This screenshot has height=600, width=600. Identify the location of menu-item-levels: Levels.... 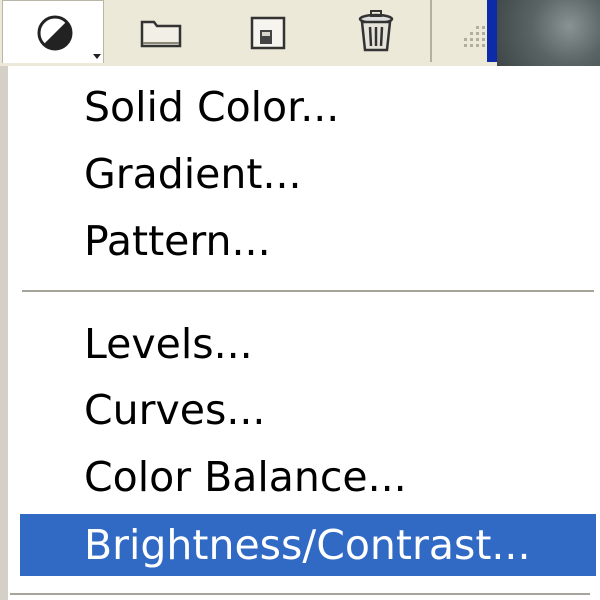
(308, 344).